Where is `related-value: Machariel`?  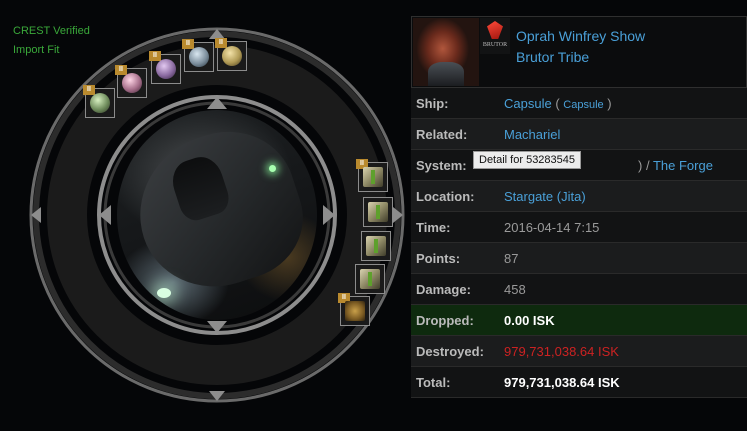 related-value: Machariel is located at coordinates (623, 134).